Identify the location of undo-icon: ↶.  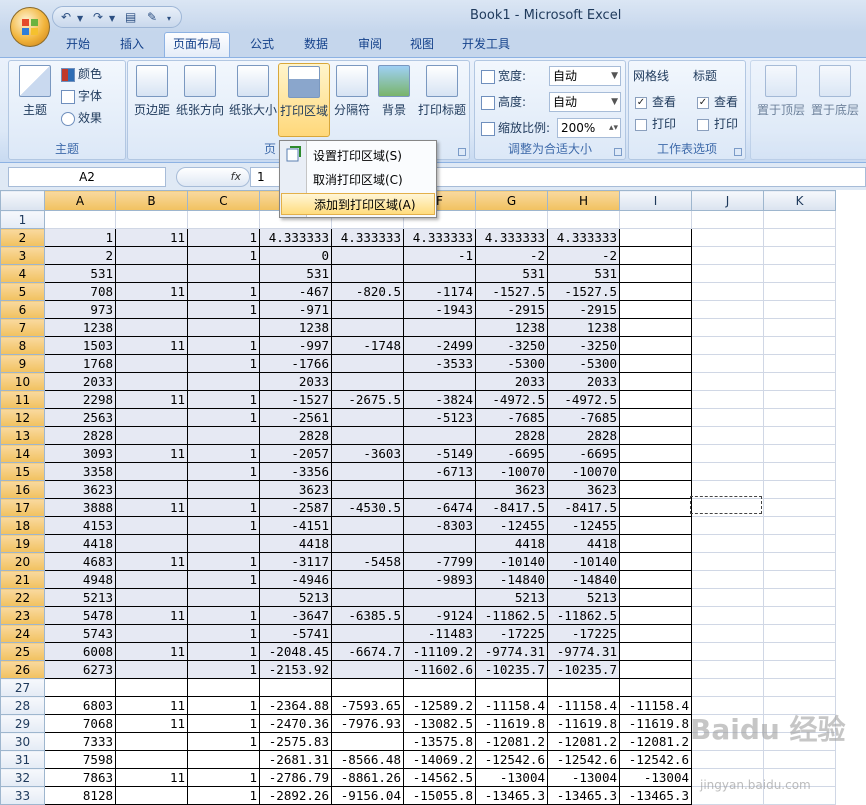
(66, 17).